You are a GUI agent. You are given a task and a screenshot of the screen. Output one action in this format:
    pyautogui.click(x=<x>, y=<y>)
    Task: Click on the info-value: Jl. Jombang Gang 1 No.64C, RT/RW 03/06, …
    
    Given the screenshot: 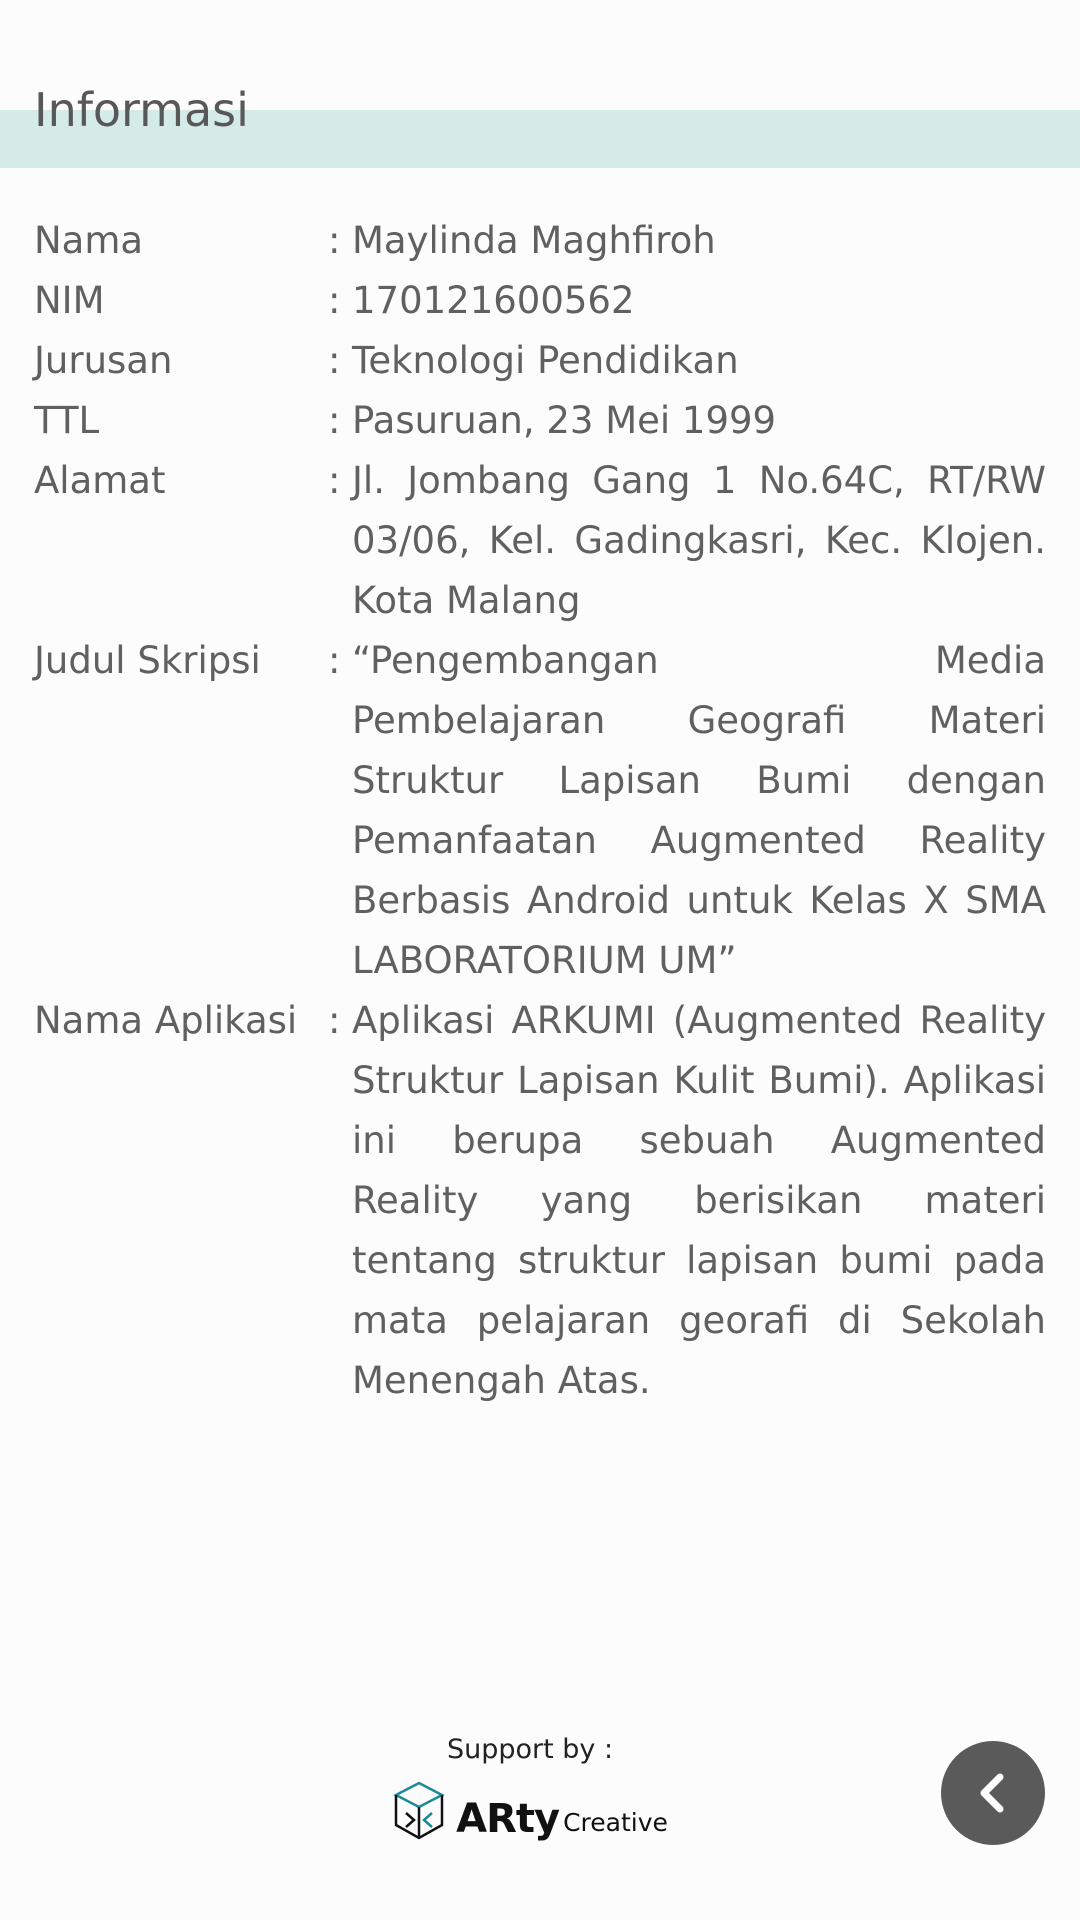 What is the action you would take?
    pyautogui.click(x=699, y=540)
    